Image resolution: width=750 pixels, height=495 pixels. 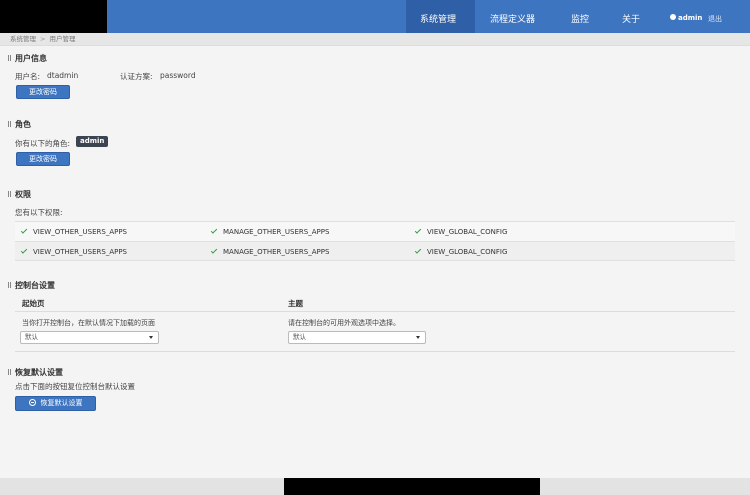 What do you see at coordinates (631, 18) in the screenshot?
I see `nav-item-about: 关于` at bounding box center [631, 18].